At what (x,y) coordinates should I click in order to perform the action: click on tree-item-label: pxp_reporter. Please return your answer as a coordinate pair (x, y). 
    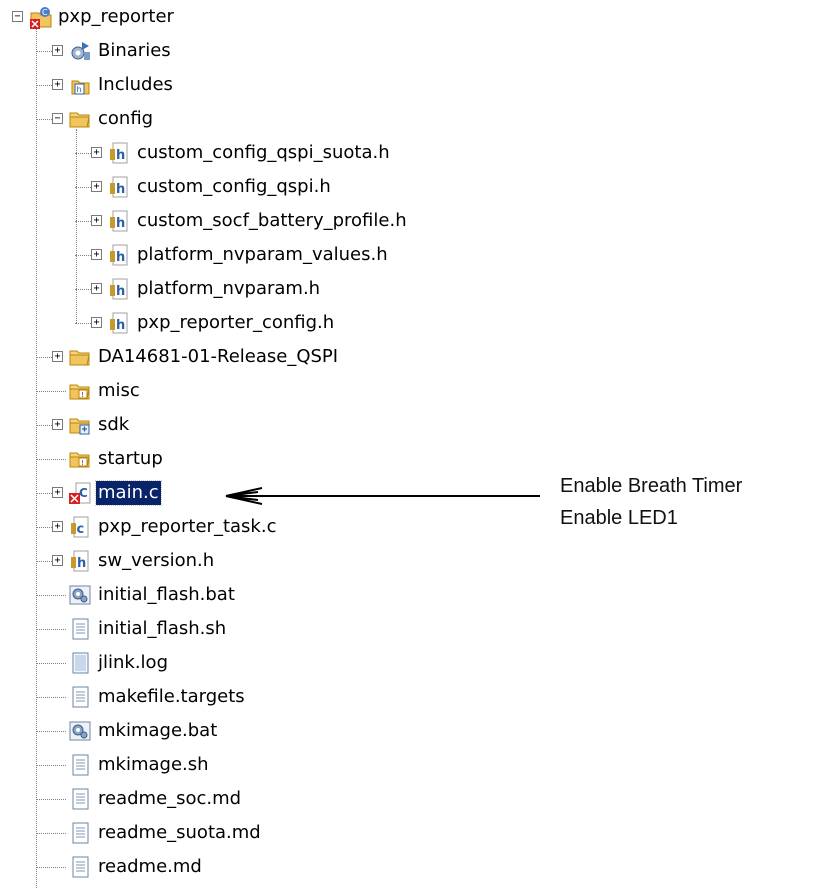
    Looking at the image, I should click on (116, 16).